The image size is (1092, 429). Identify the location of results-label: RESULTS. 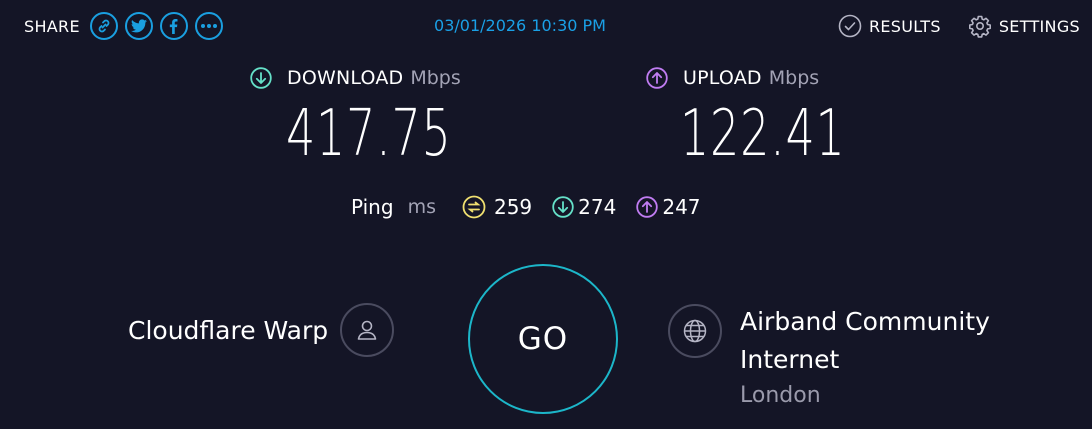
(904, 26).